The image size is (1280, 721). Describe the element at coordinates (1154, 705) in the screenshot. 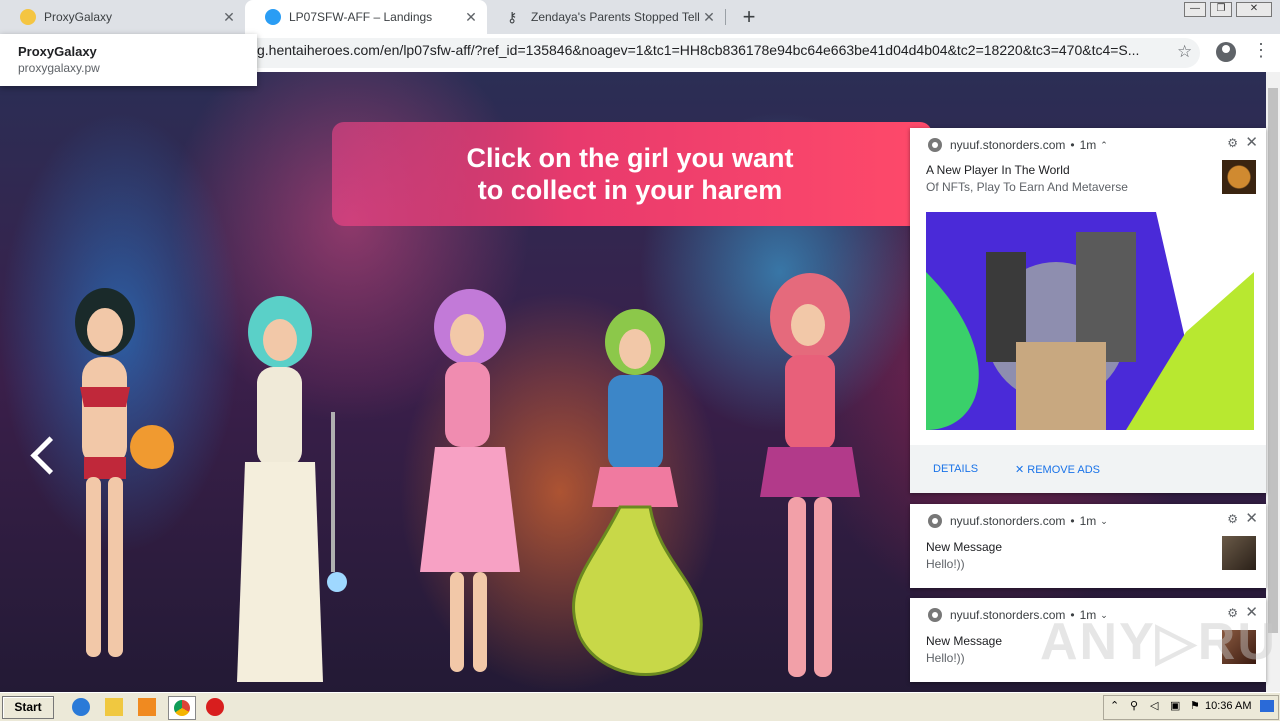

I see `volume-icon: ◁` at that location.